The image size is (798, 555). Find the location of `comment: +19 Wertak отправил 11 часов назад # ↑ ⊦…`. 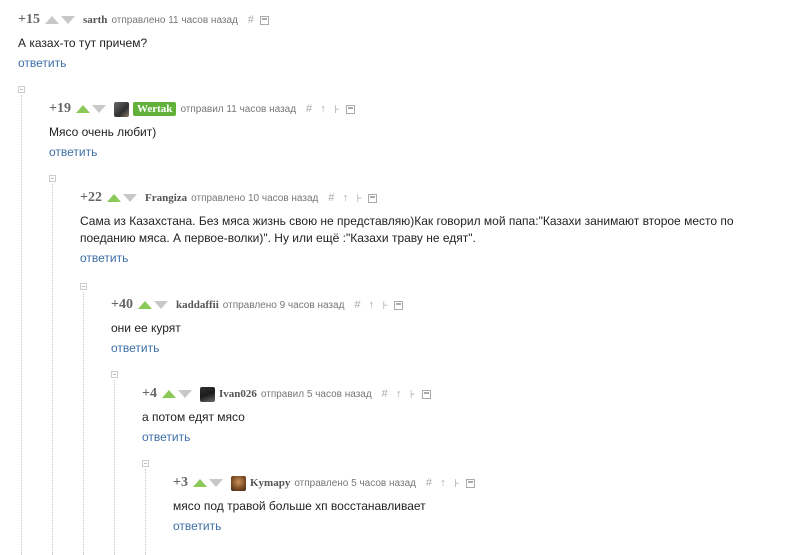

comment: +19 Wertak отправил 11 часов назад # ↑ ⊦… is located at coordinates (394, 130).